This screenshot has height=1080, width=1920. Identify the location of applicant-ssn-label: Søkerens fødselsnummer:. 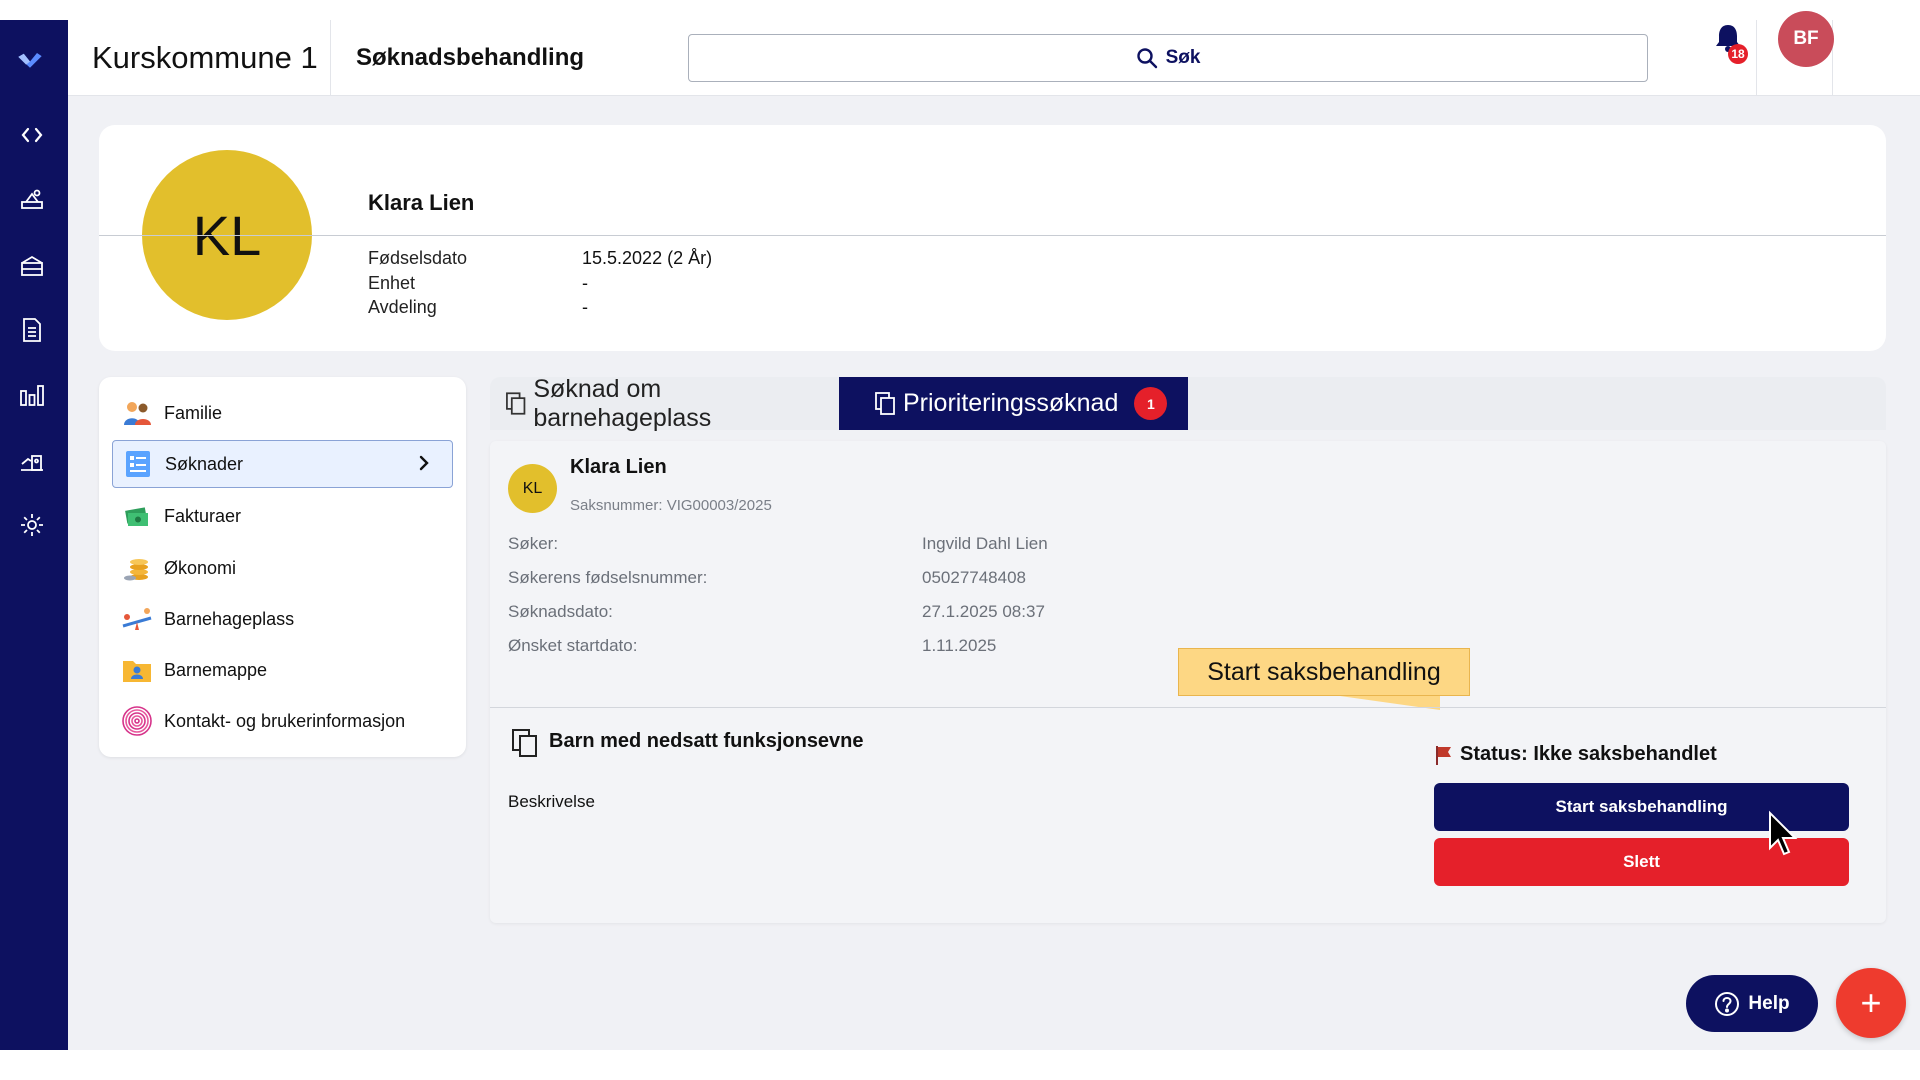
(608, 577).